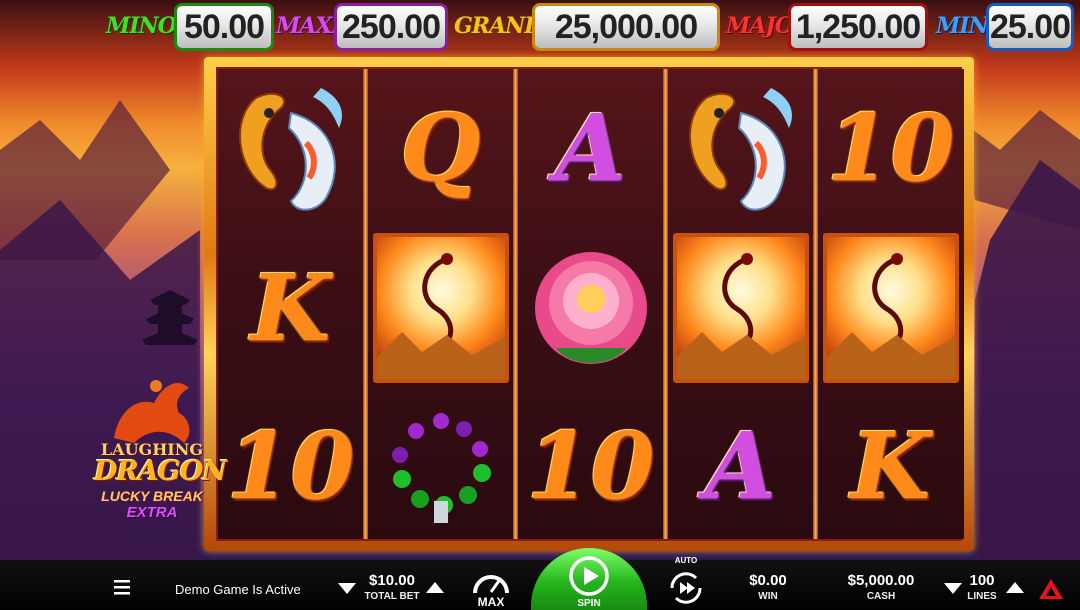 This screenshot has height=610, width=1080. Describe the element at coordinates (224, 27) in the screenshot. I see `jackpot-minor-value: 50.00` at that location.